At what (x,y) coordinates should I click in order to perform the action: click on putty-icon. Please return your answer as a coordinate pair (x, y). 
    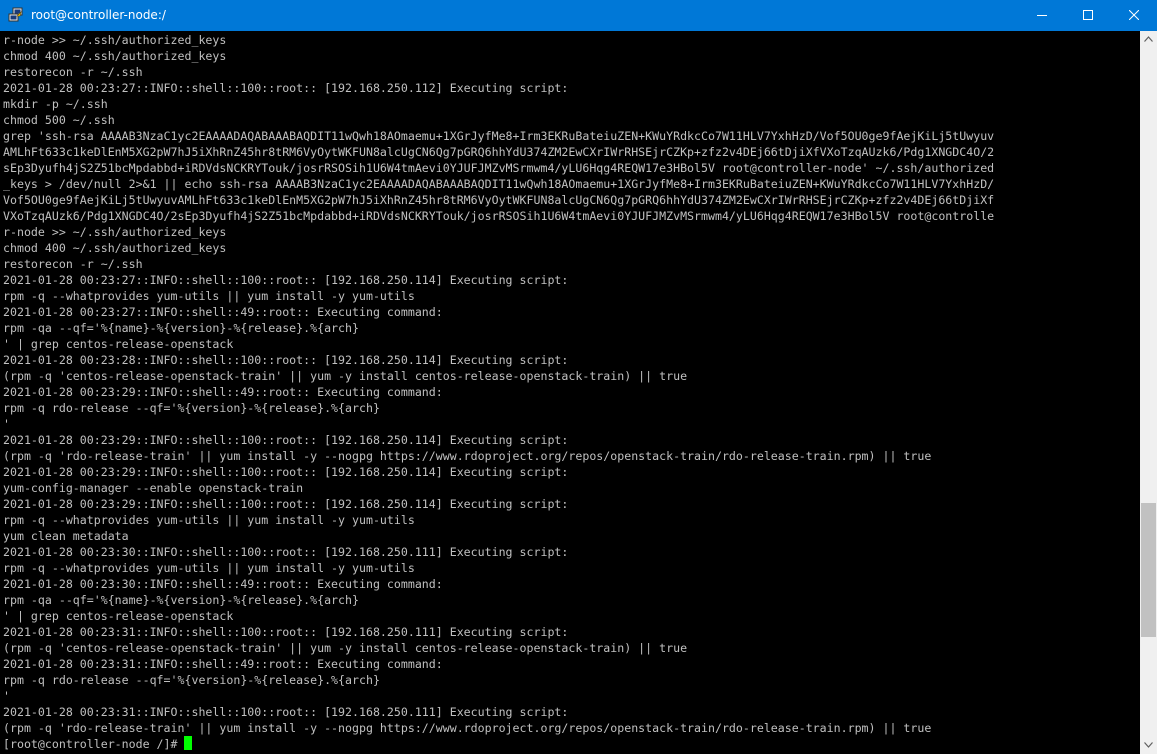
    Looking at the image, I should click on (16, 15).